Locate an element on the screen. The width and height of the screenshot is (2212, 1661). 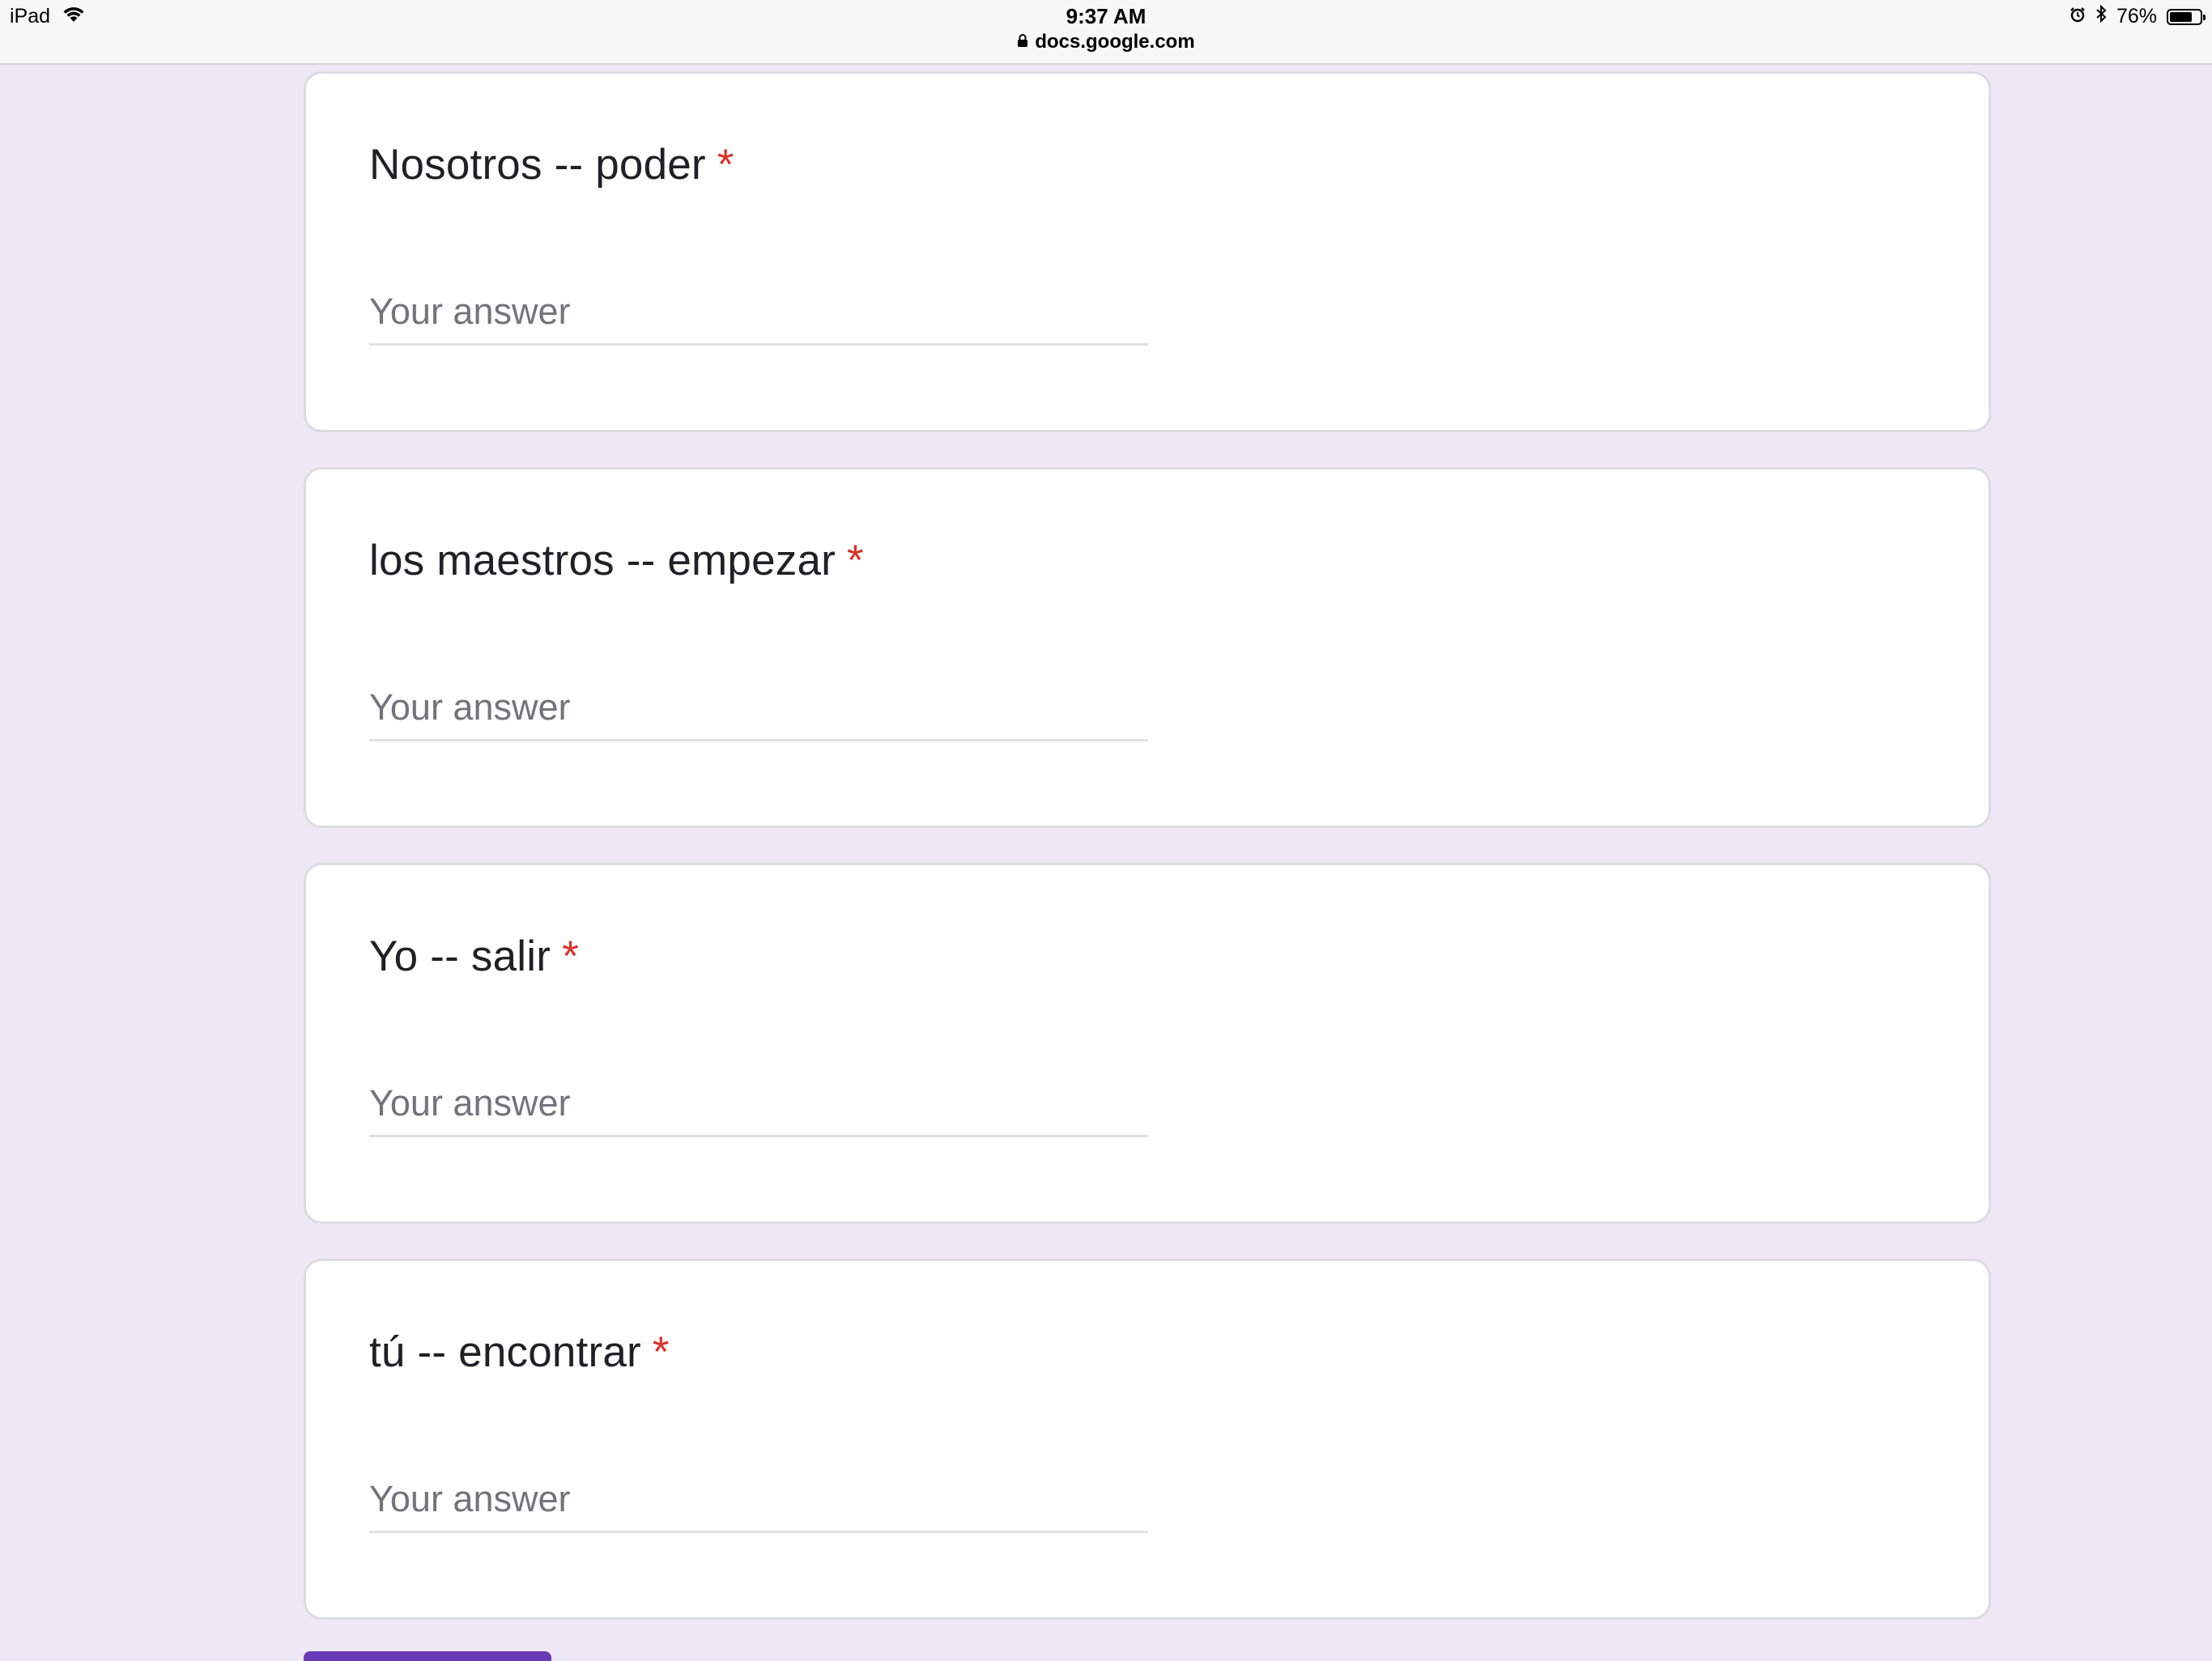
status-bar-center: 9:37 AM docs.google.com is located at coordinates (1106, 29).